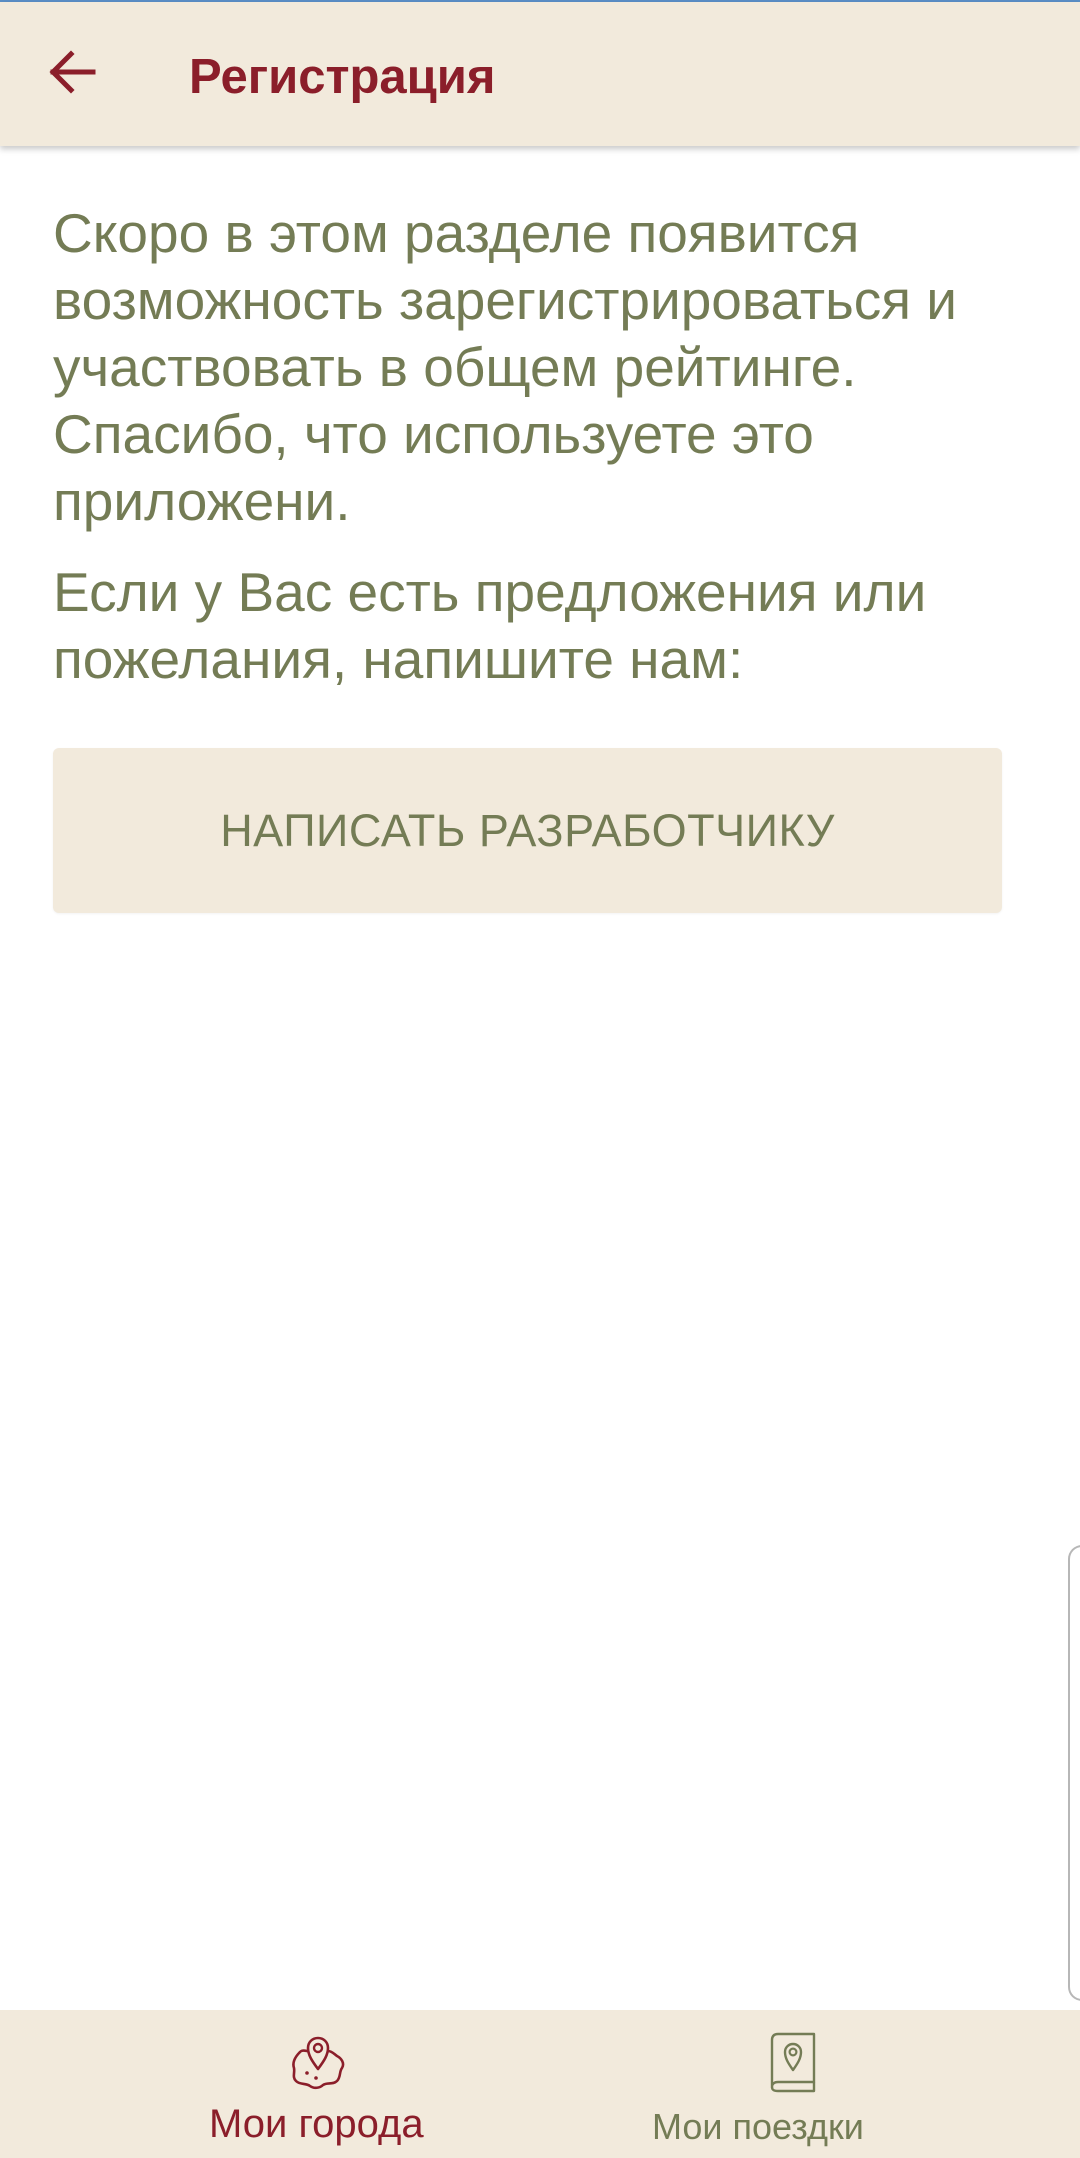 Image resolution: width=1080 pixels, height=2158 pixels. Describe the element at coordinates (342, 77) in the screenshot. I see `page-title: Регистрация` at that location.